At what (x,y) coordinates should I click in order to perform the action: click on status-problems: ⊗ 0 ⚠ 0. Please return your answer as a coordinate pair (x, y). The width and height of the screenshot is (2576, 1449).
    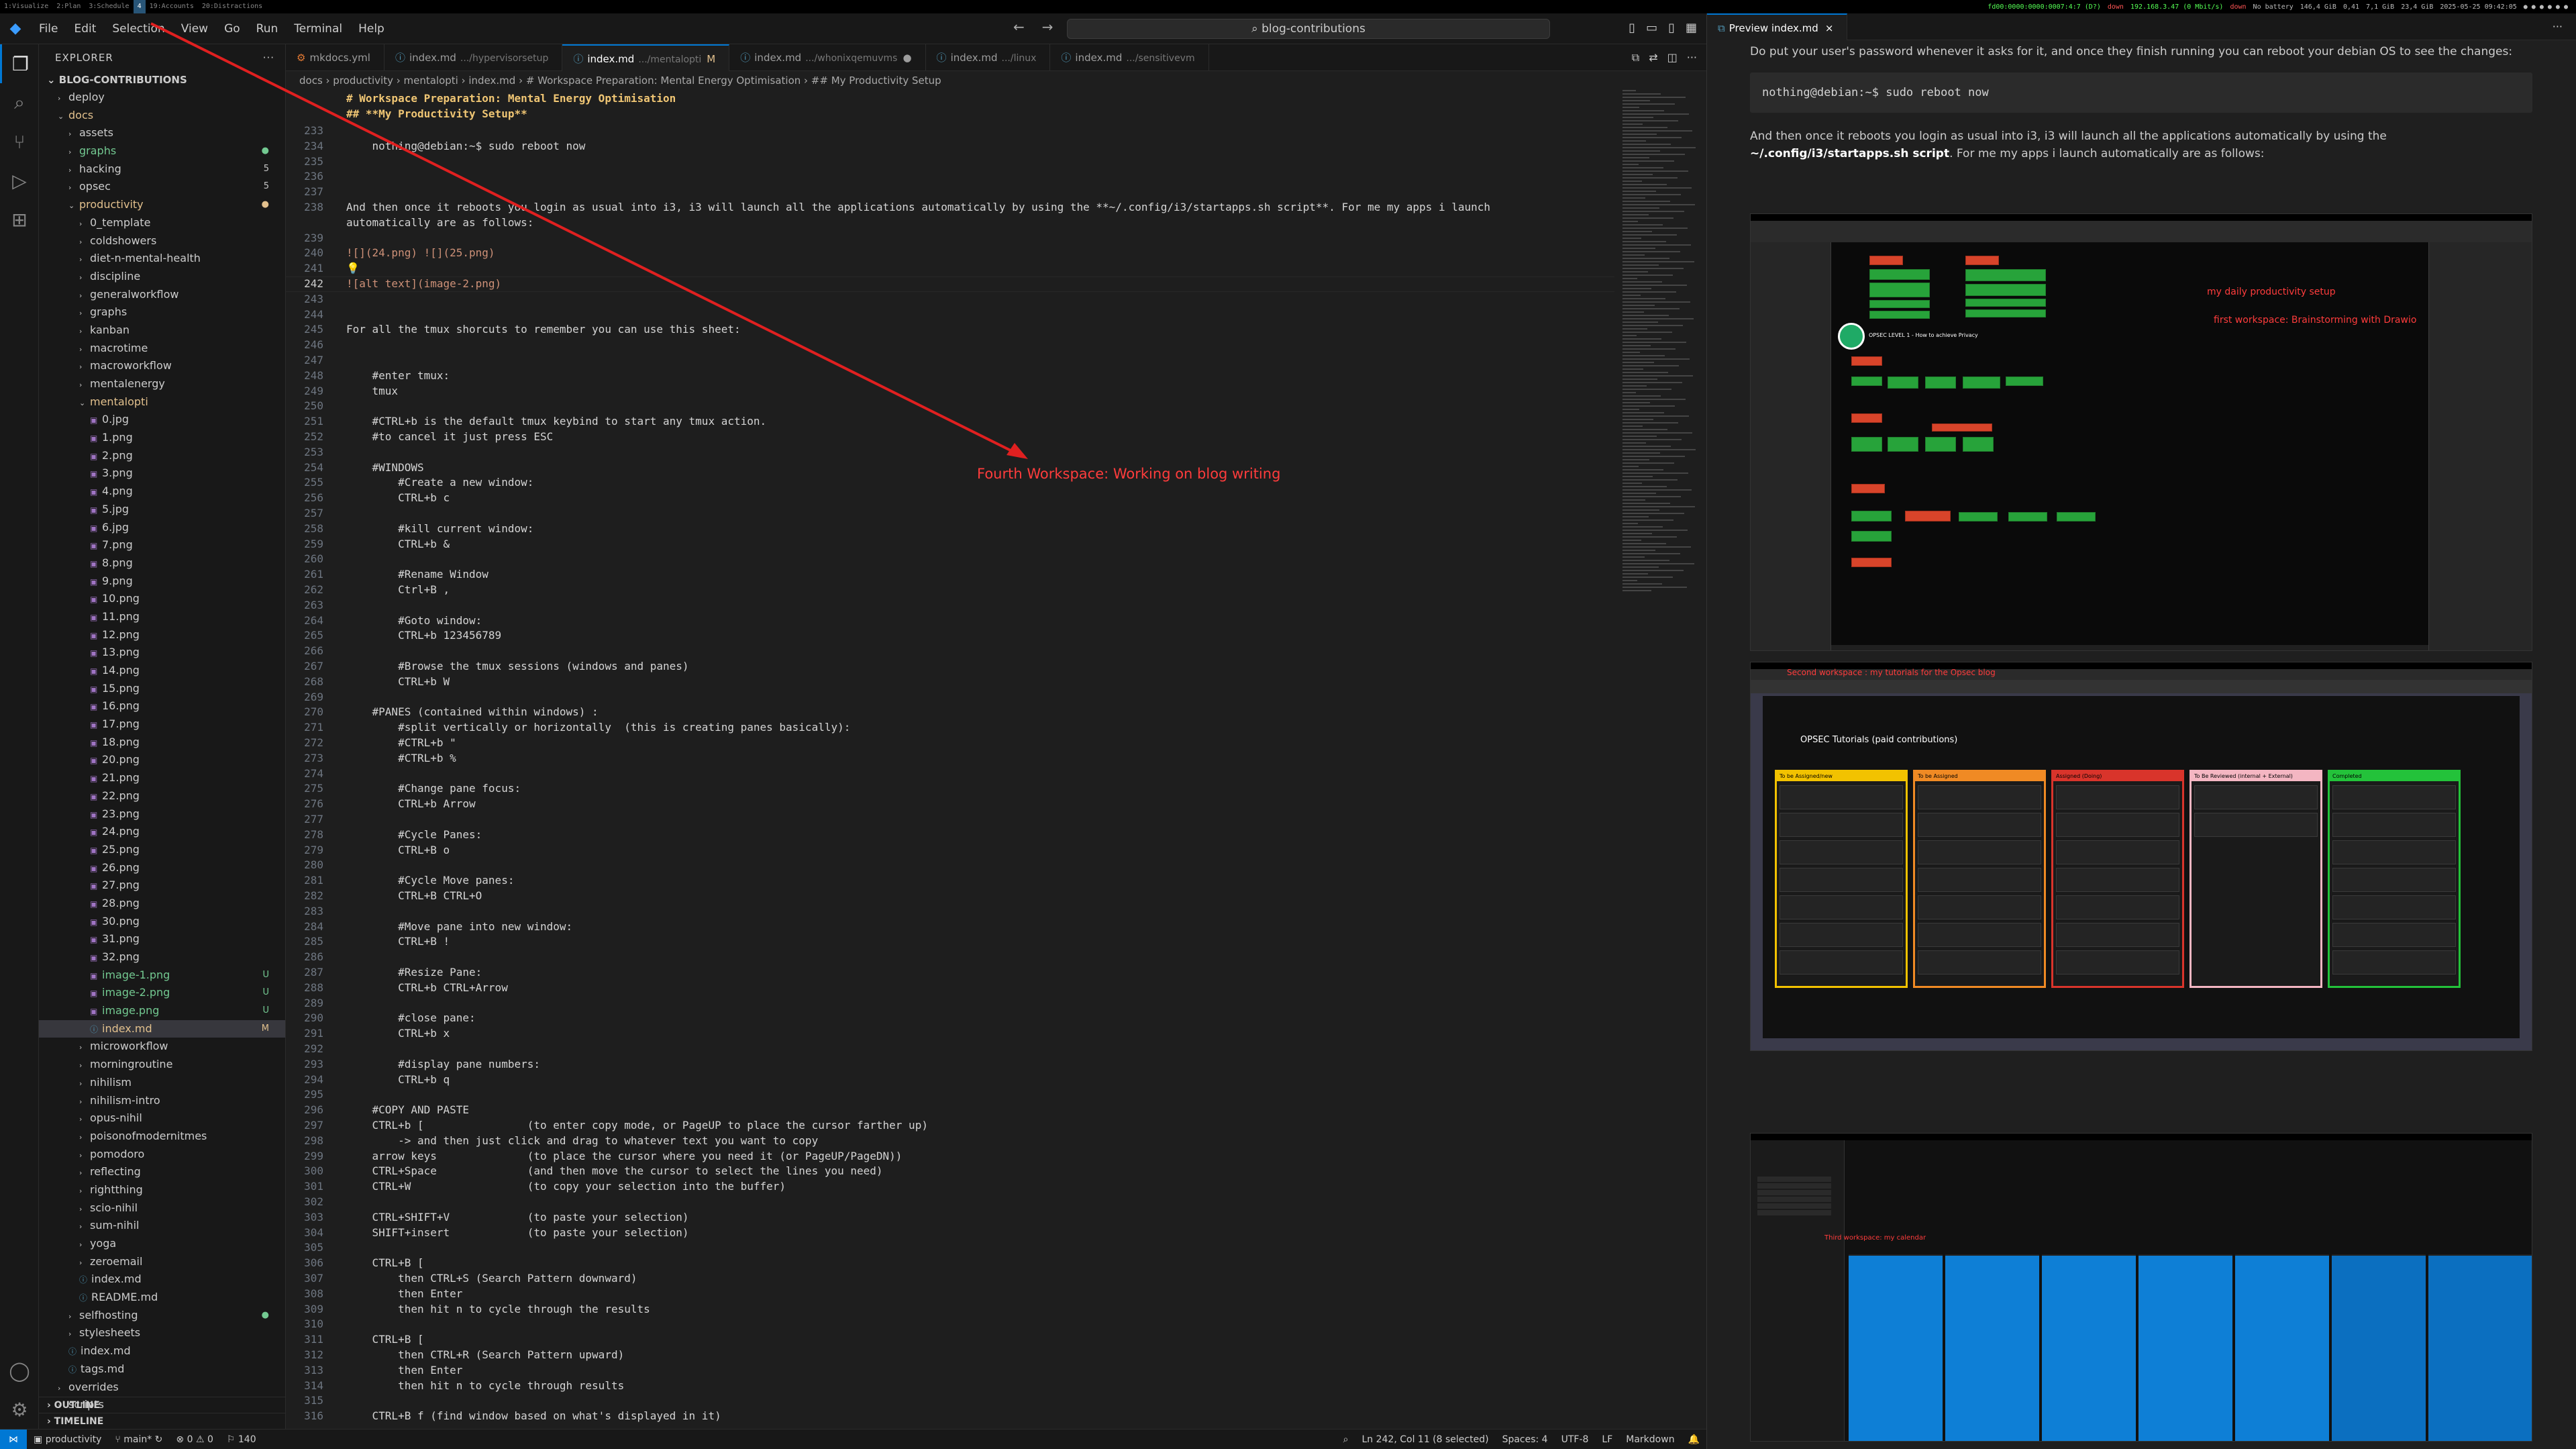
    Looking at the image, I should click on (194, 1439).